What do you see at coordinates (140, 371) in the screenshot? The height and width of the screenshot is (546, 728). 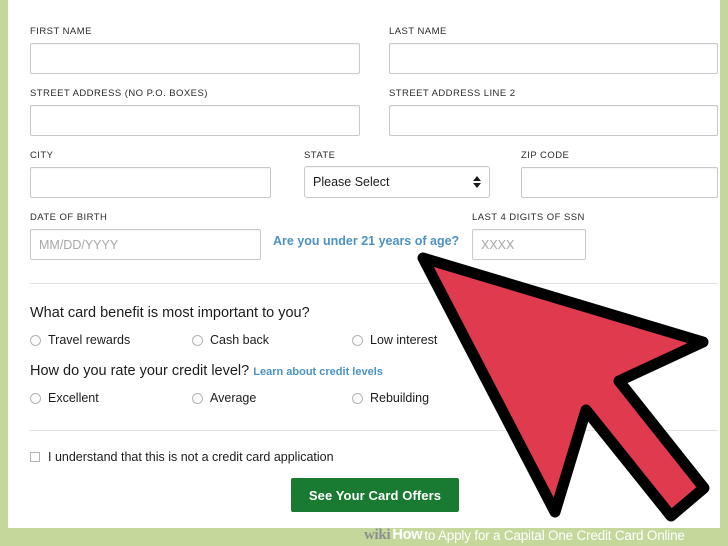 I see `question-credit-level-text: How do you rate your credit level?` at bounding box center [140, 371].